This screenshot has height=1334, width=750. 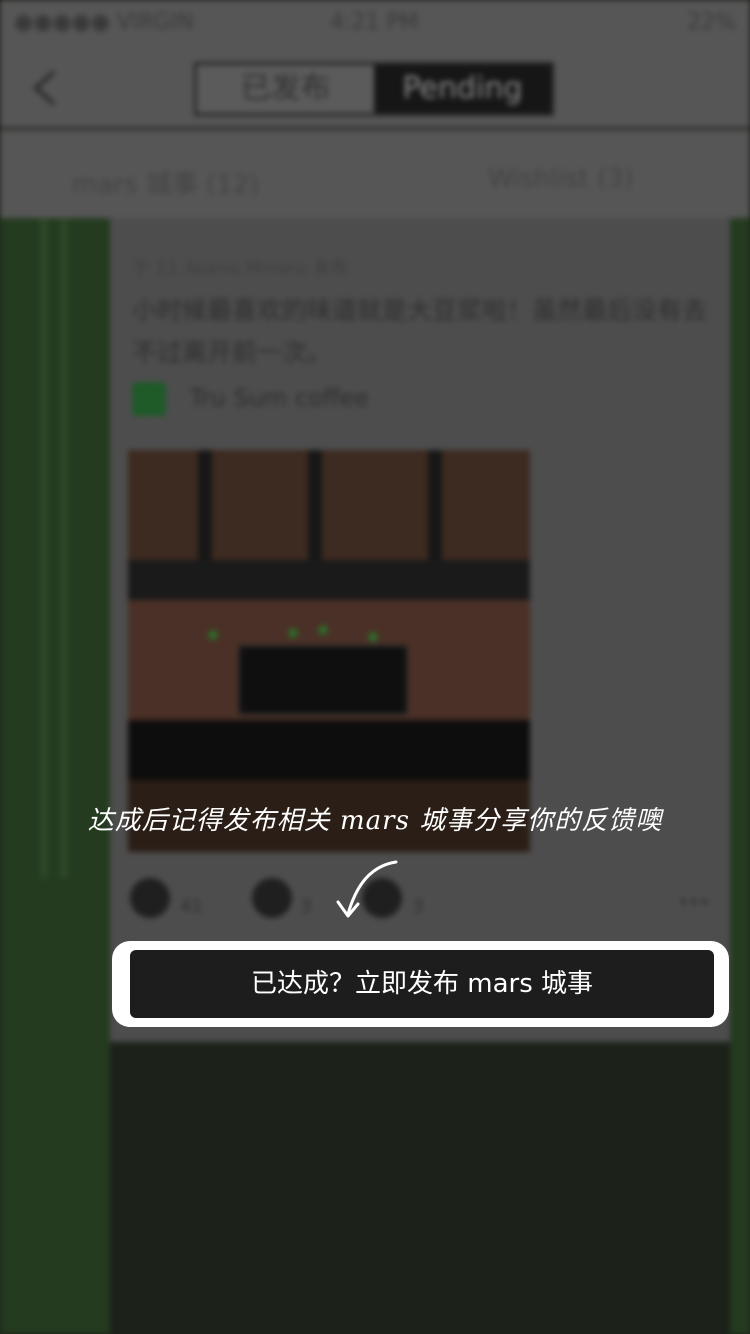 What do you see at coordinates (272, 898) in the screenshot?
I see `comment-icon` at bounding box center [272, 898].